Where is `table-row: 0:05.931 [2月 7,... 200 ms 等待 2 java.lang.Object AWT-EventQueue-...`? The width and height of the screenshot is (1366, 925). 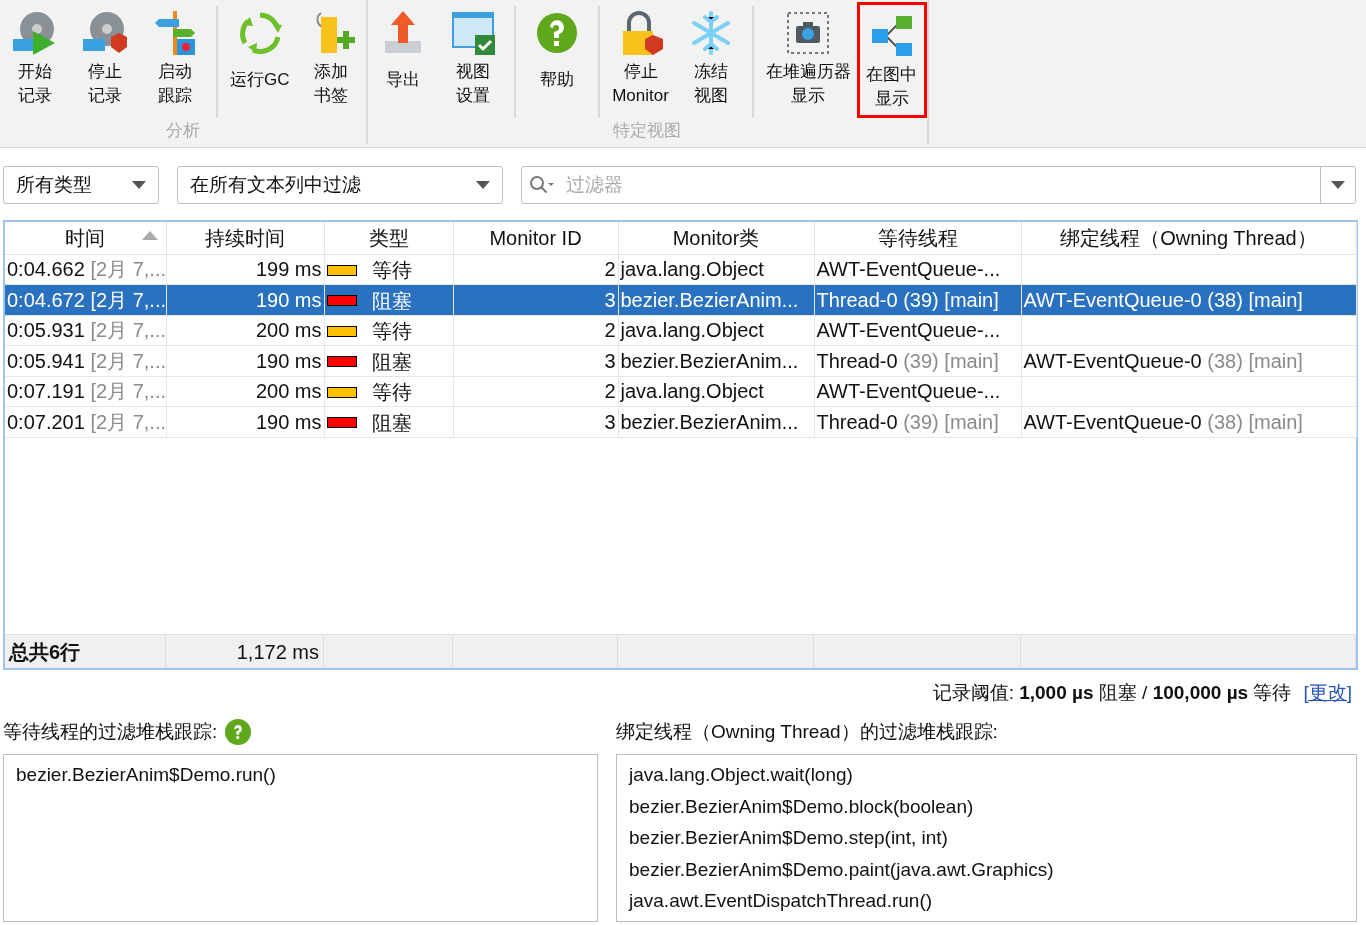 table-row: 0:05.931 [2月 7,... 200 ms 等待 2 java.lang.Object AWT-EventQueue-... is located at coordinates (680, 330).